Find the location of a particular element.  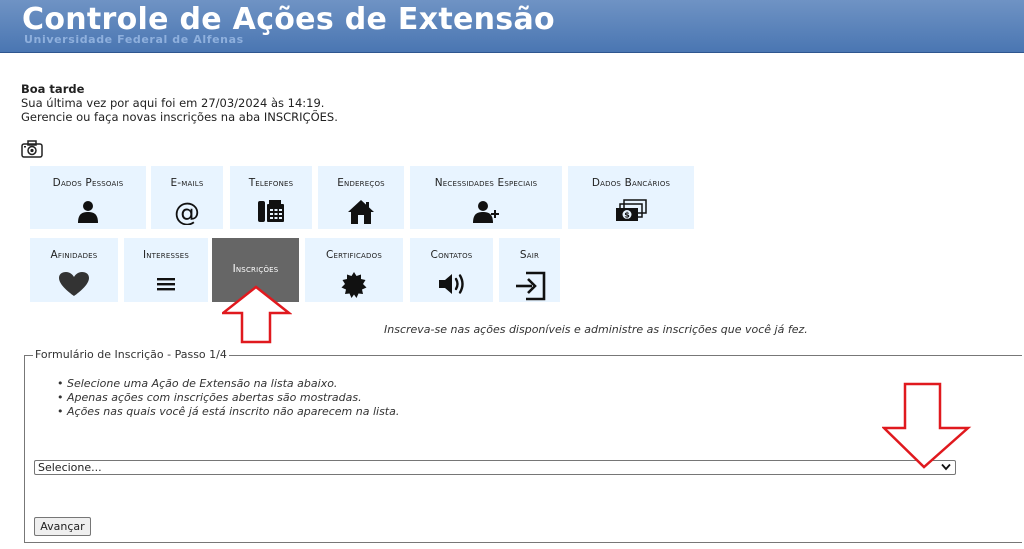

tab-label: Endereços is located at coordinates (361, 183).